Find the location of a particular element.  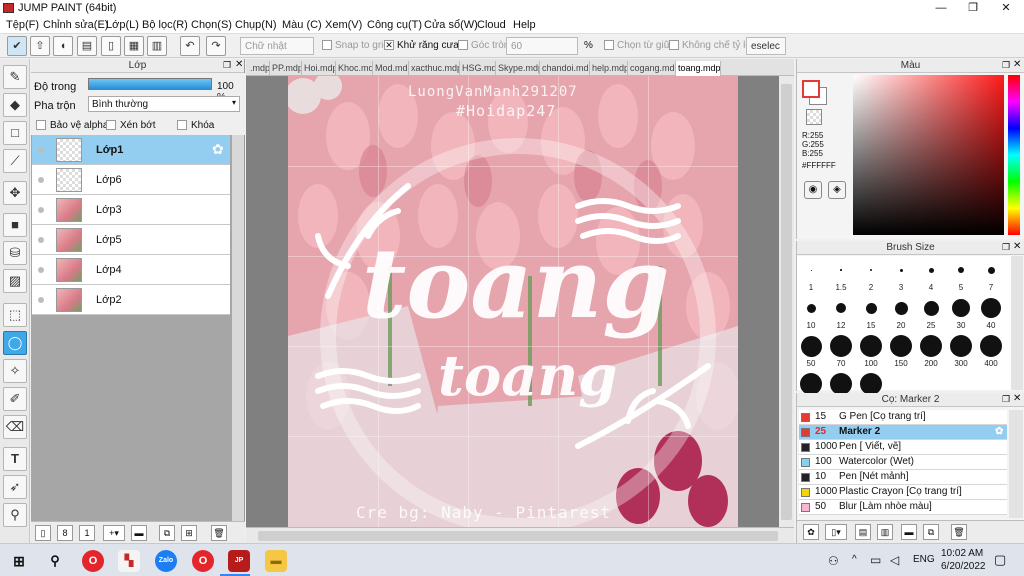

saturation-value-picker is located at coordinates (928, 155).